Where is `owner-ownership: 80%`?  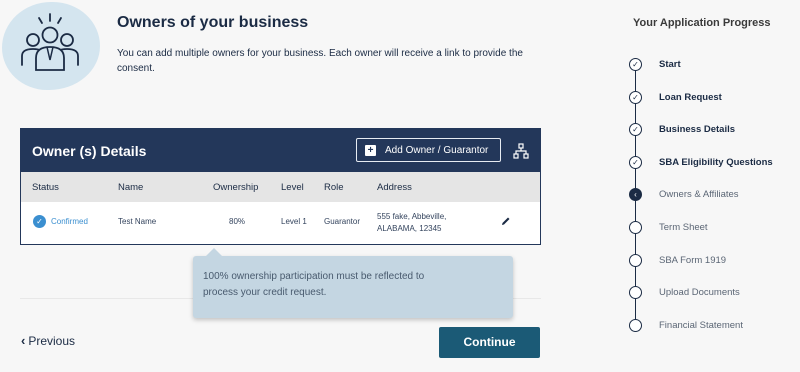
owner-ownership: 80% is located at coordinates (237, 221).